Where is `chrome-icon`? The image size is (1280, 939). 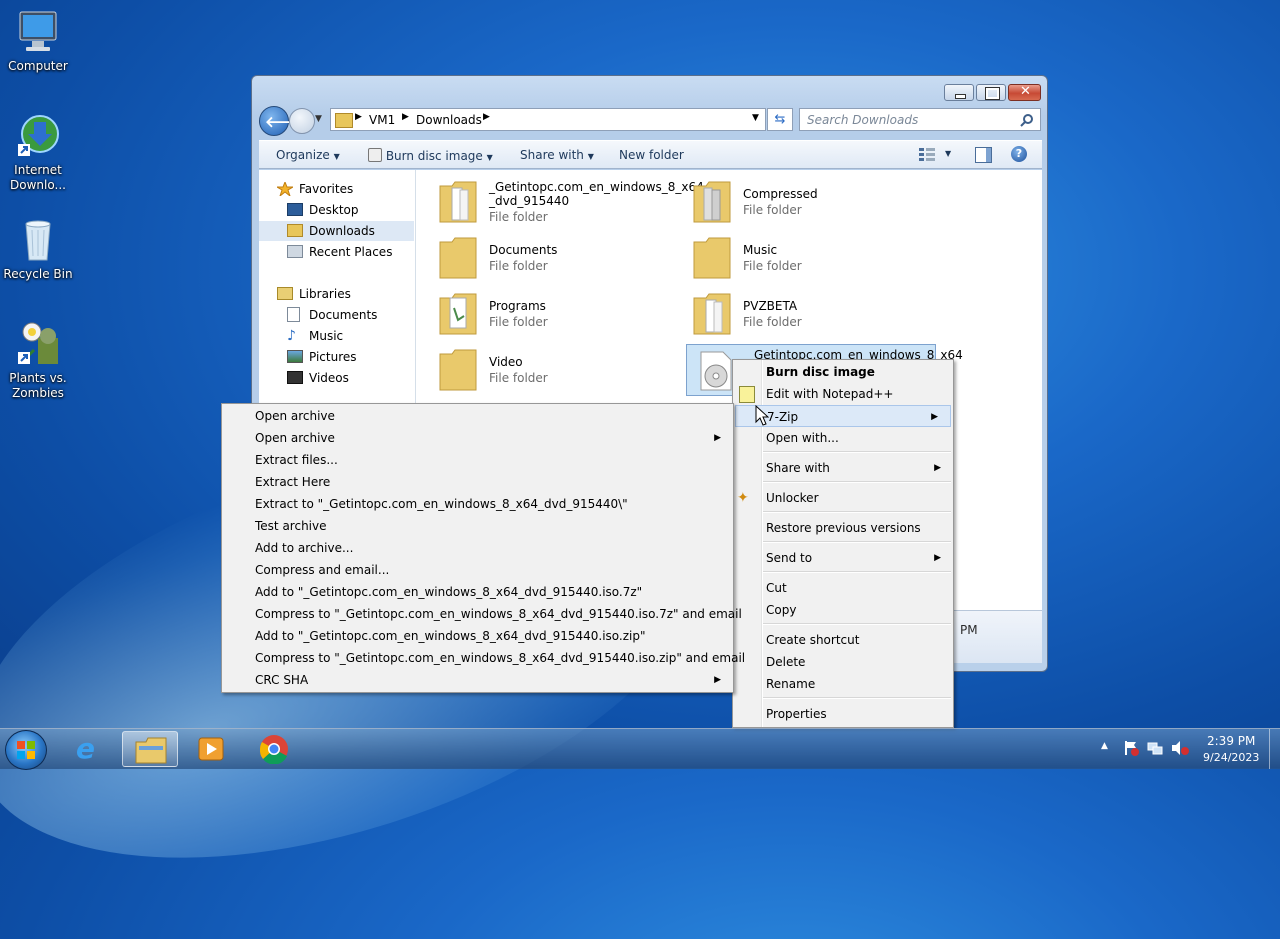
chrome-icon is located at coordinates (273, 749).